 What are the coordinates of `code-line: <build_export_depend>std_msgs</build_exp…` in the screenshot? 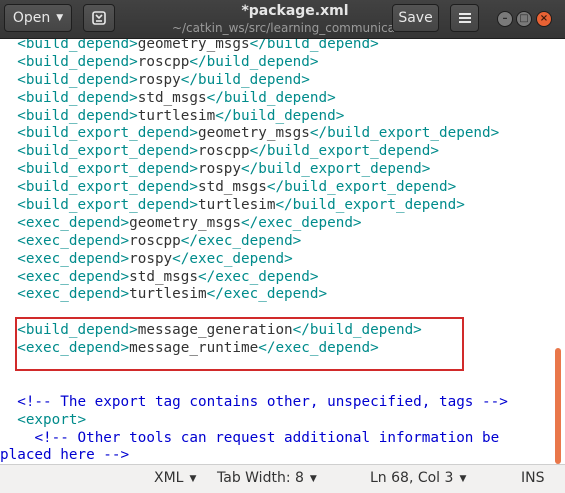 It's located at (254, 188).